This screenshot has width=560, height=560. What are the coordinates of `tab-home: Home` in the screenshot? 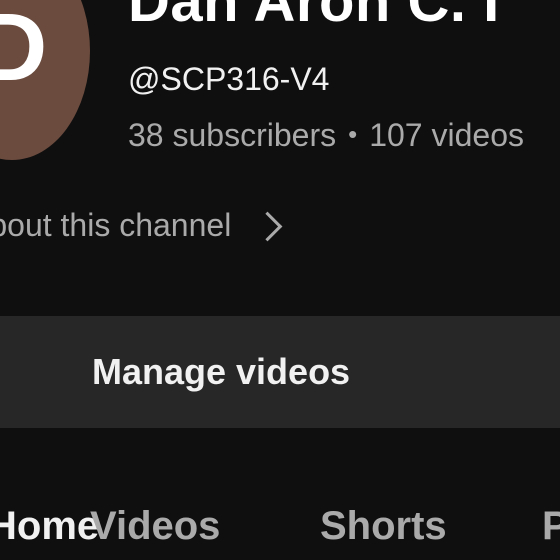 It's located at (49, 526).